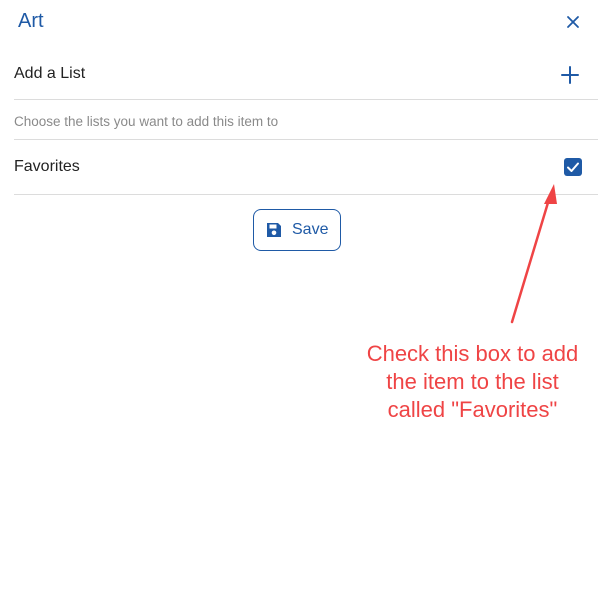  Describe the element at coordinates (306, 75) in the screenshot. I see `add-list-row: Add a List` at that location.